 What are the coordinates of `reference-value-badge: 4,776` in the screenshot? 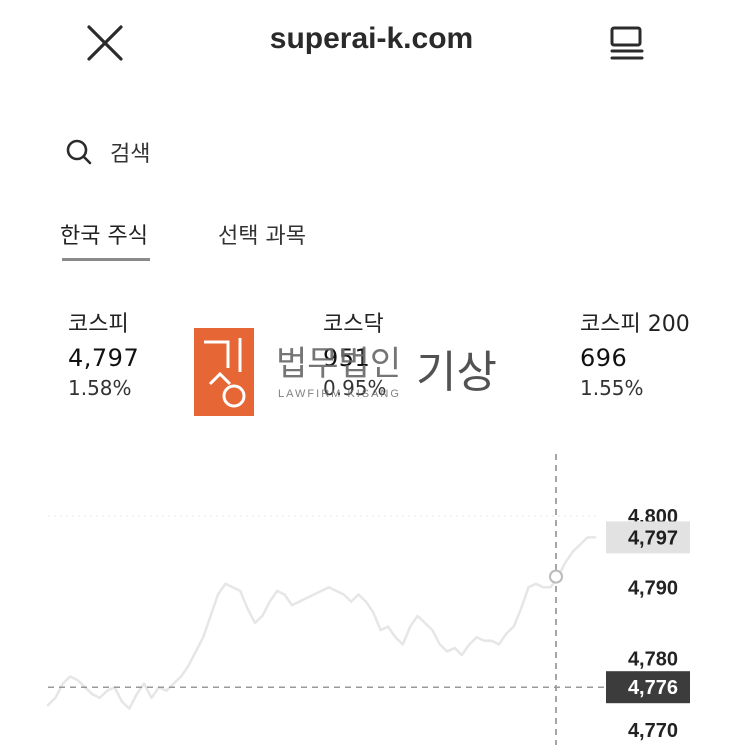 It's located at (653, 688).